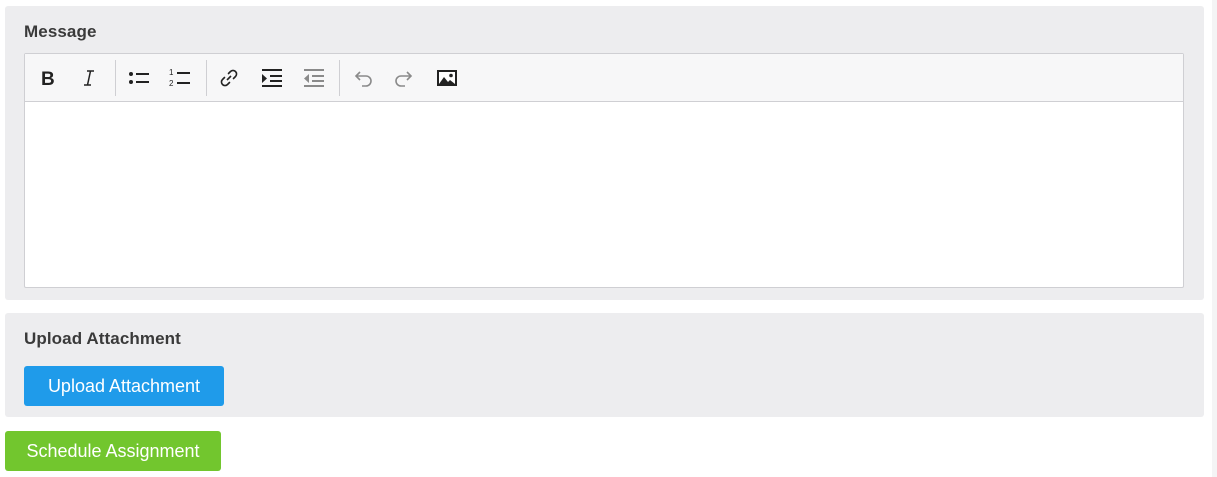  What do you see at coordinates (113, 451) in the screenshot?
I see `schedule-assignment-button: Schedule Assignment` at bounding box center [113, 451].